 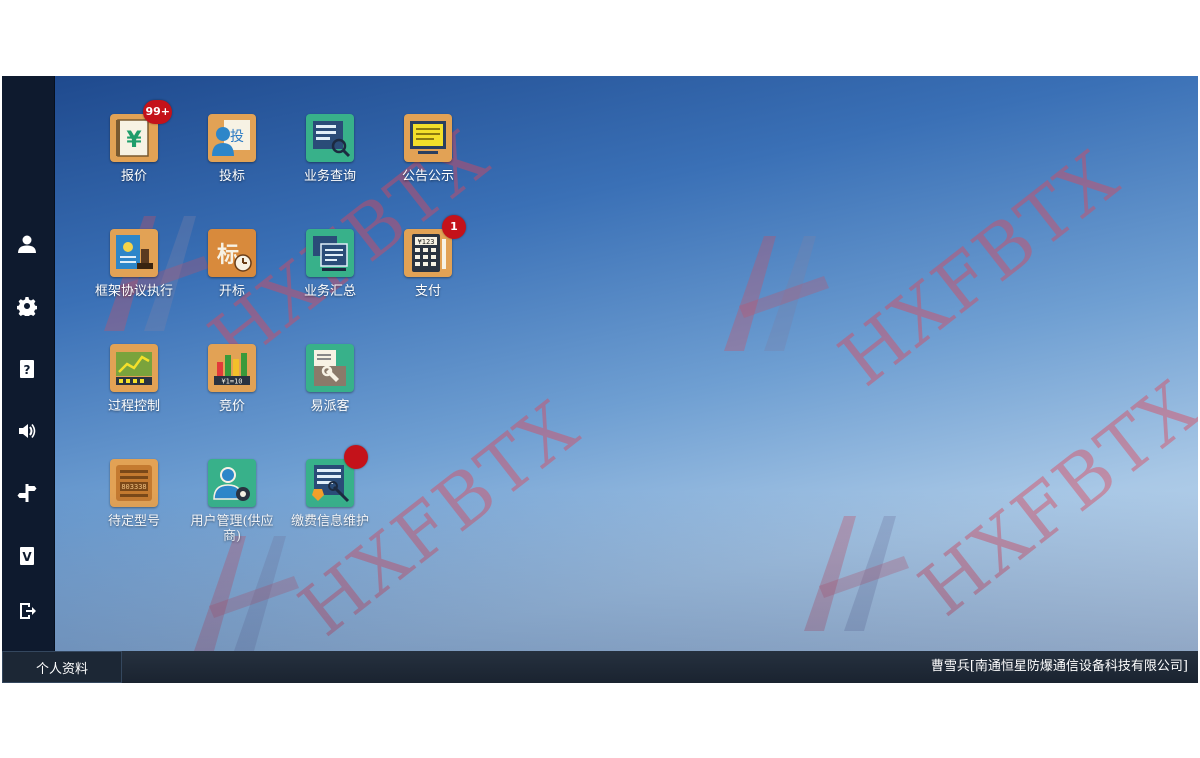 I want to click on svg-text: ¥1=10, so click(x=231, y=382).